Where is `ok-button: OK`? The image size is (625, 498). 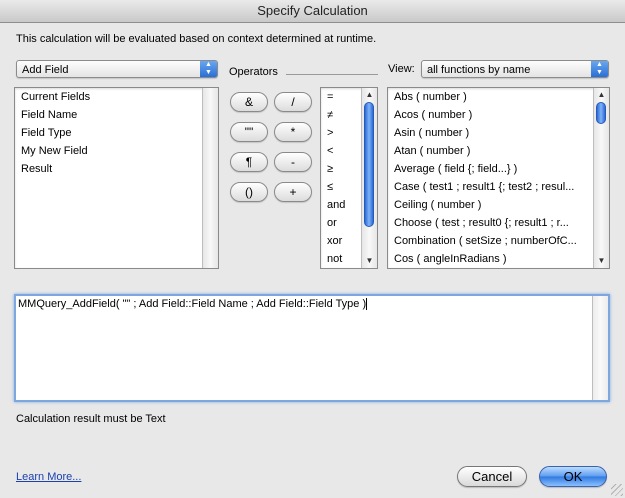 ok-button: OK is located at coordinates (573, 476).